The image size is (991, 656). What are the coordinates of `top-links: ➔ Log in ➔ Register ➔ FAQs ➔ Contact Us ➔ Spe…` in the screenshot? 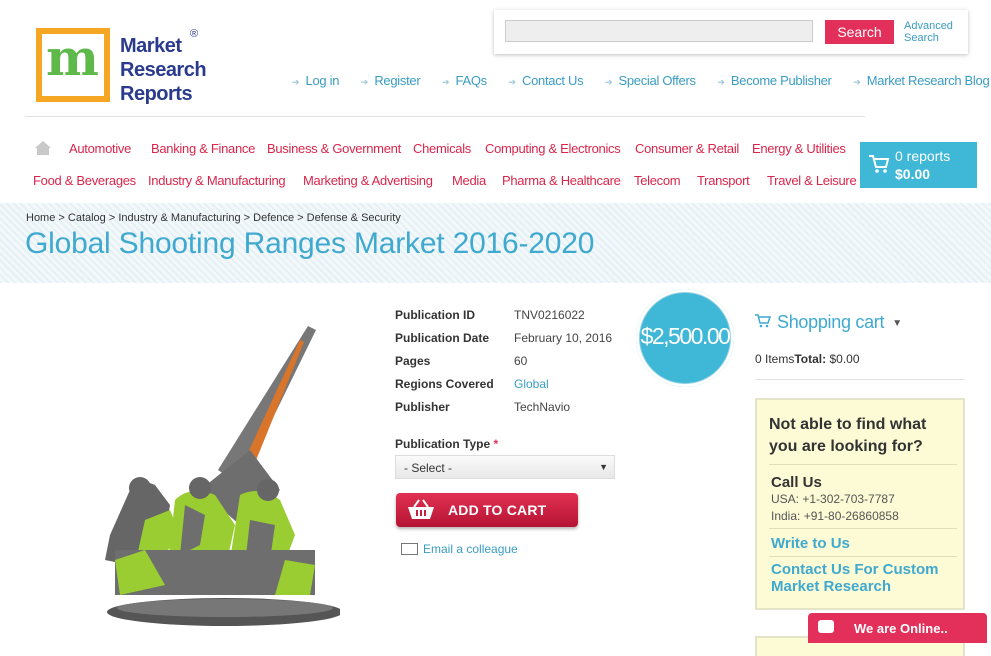 It's located at (641, 80).